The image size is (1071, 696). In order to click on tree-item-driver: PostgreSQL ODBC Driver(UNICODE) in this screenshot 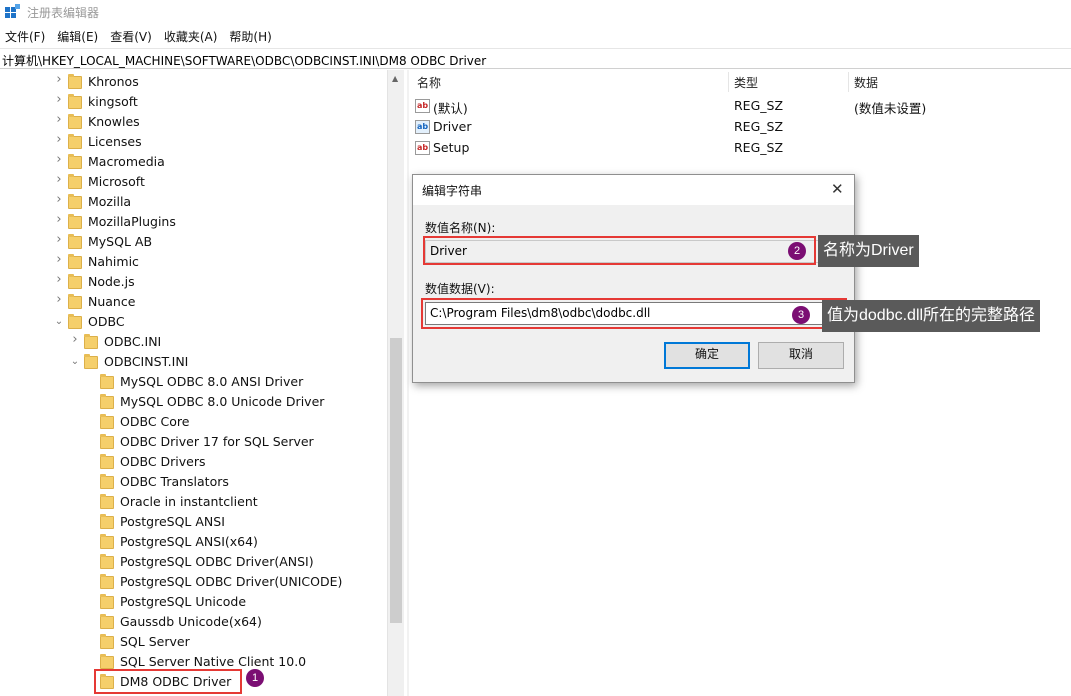, I will do `click(193, 582)`.